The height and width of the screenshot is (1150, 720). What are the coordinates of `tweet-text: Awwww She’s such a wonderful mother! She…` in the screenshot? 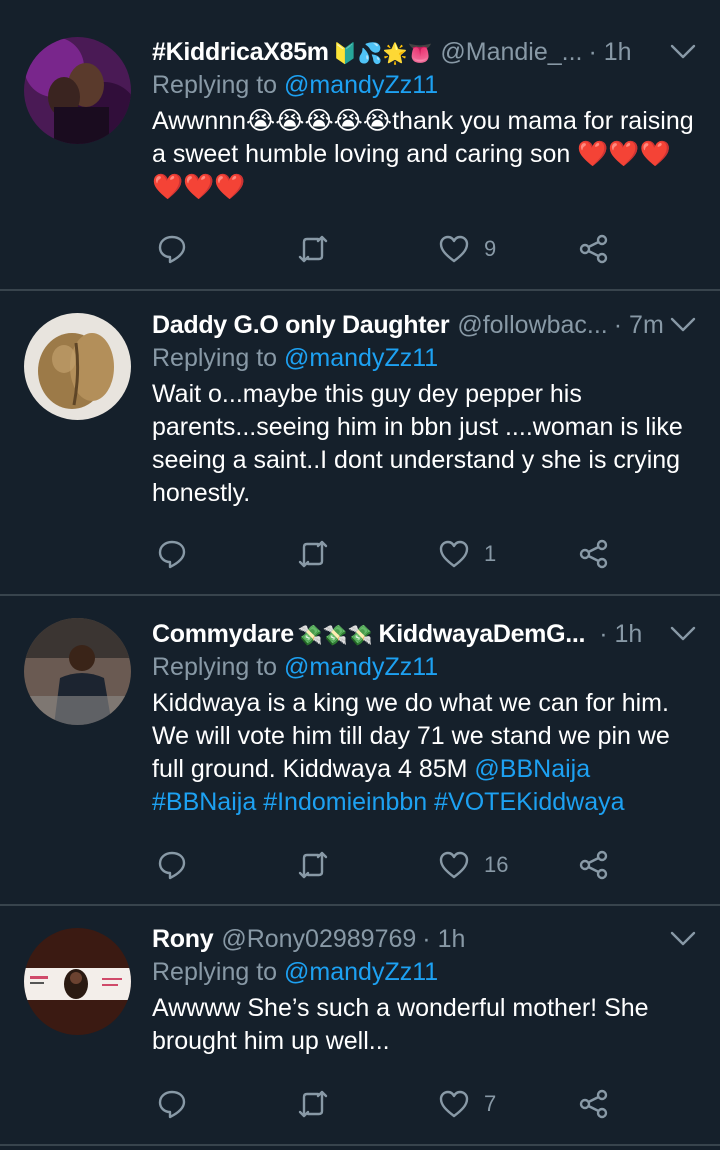 It's located at (400, 1024).